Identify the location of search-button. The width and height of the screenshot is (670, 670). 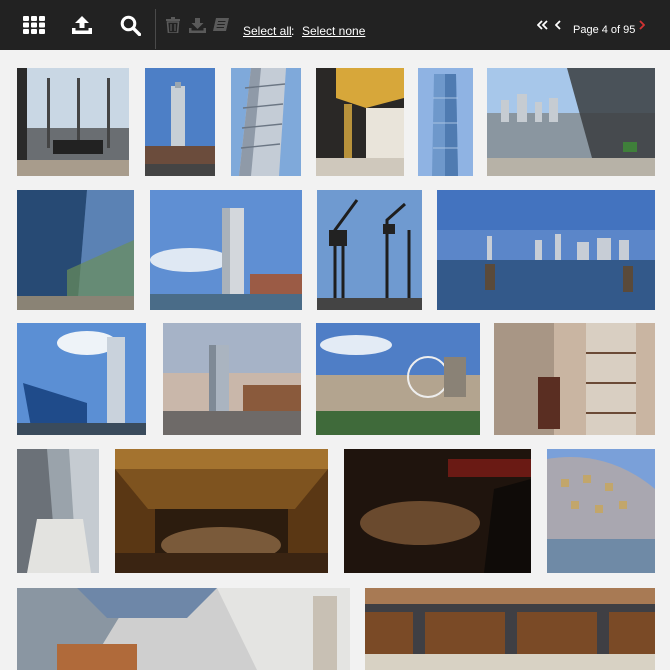
(130, 25).